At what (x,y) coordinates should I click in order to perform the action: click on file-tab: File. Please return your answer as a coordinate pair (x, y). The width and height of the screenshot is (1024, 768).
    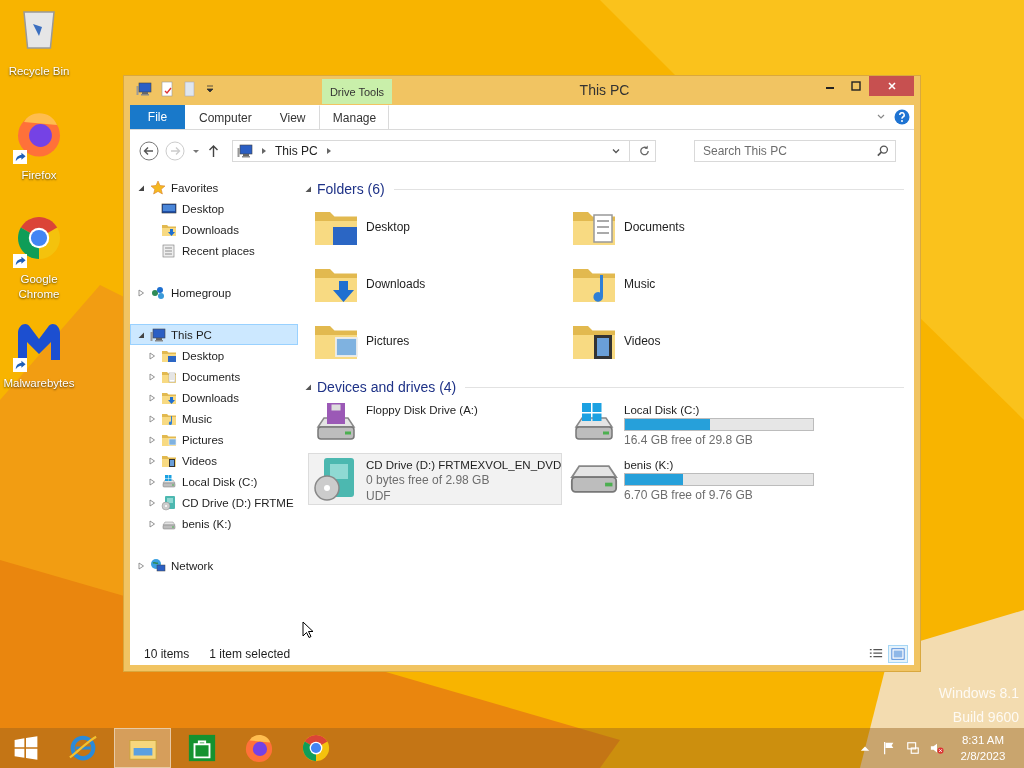
    Looking at the image, I should click on (157, 117).